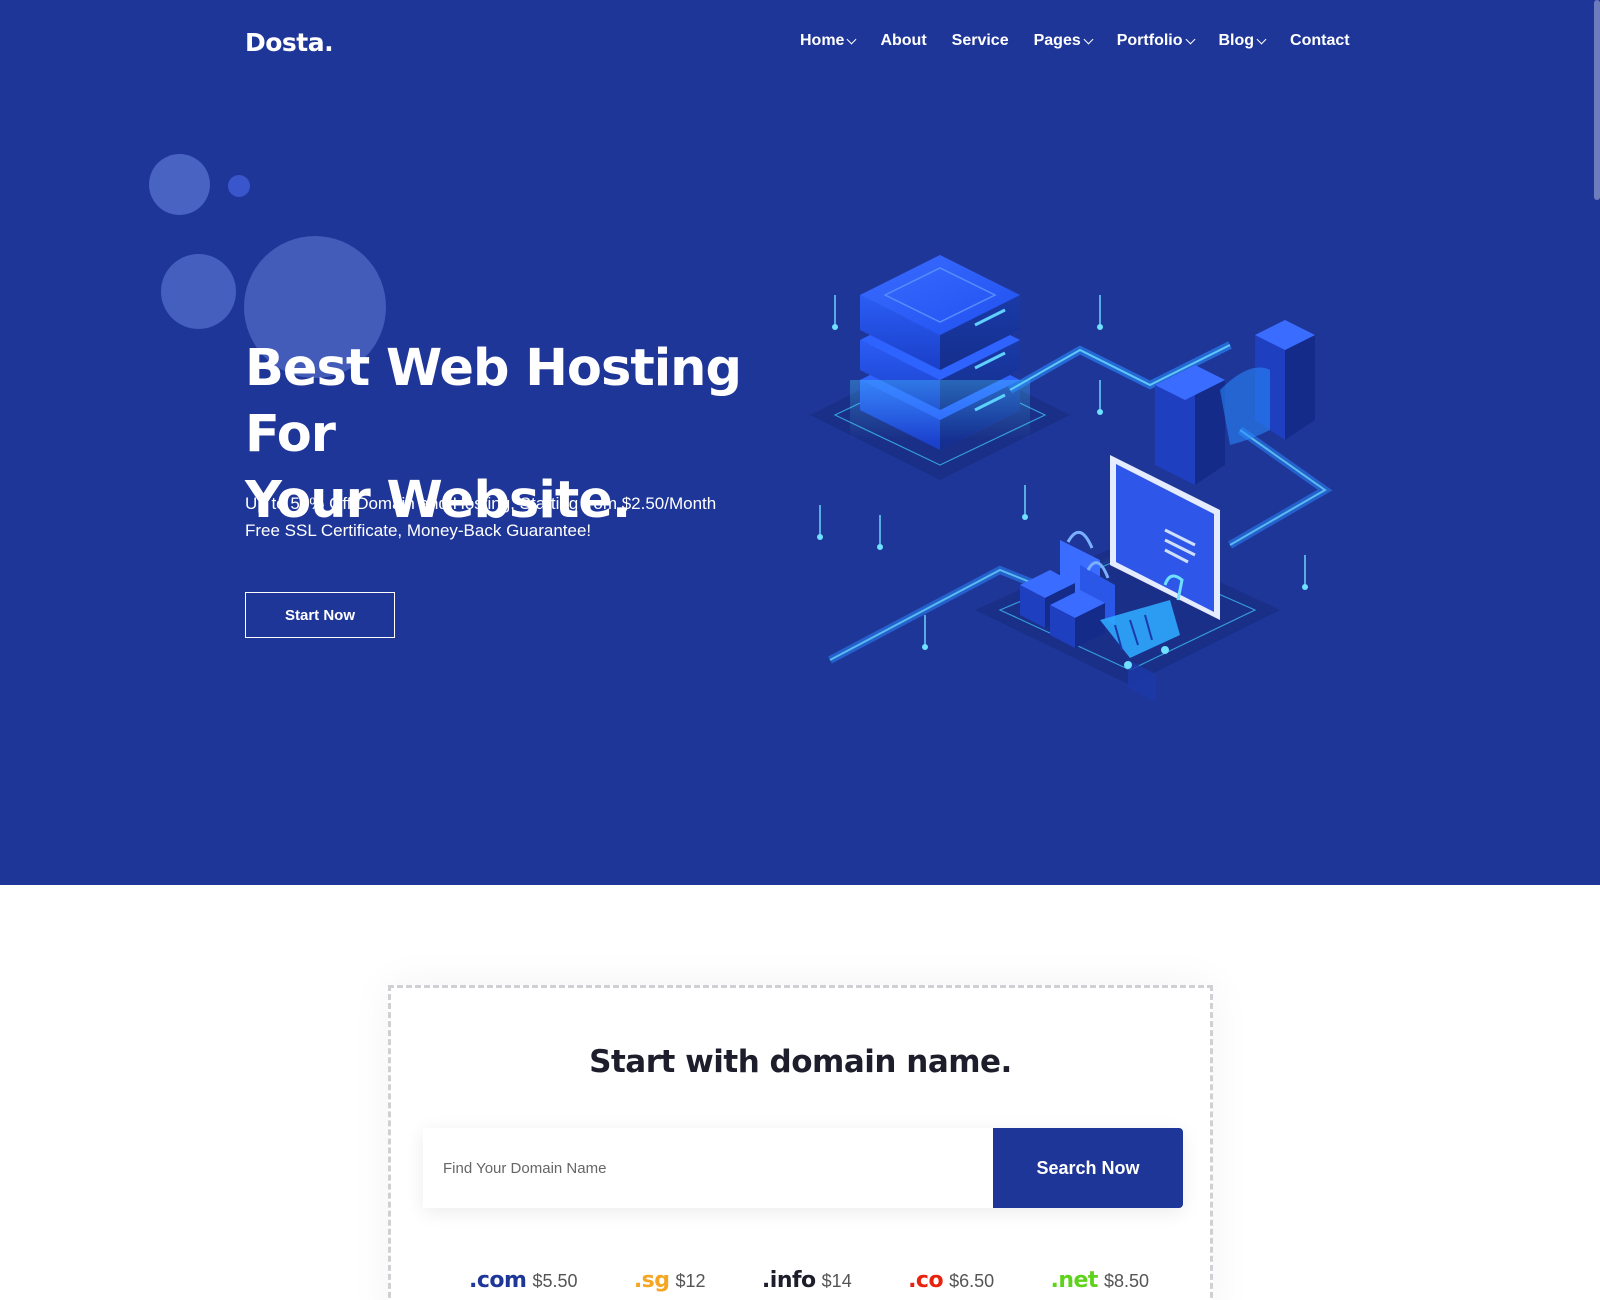 This screenshot has width=1600, height=1300. I want to click on nav-label: Service, so click(980, 40).